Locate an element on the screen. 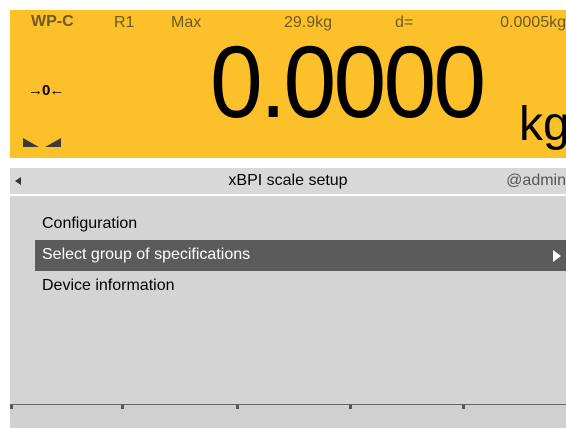 This screenshot has height=428, width=566. right-triangle-icon is located at coordinates (557, 256).